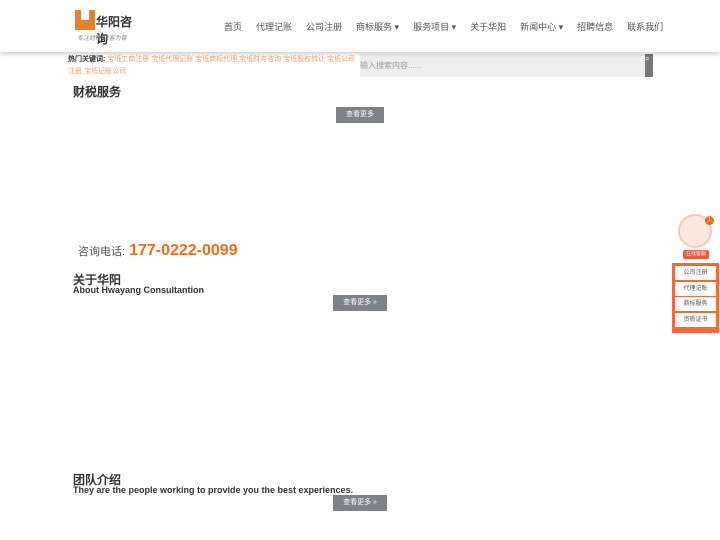 The image size is (720, 540). What do you see at coordinates (434, 26) in the screenshot?
I see `nav-services: 服务项目 ▾` at bounding box center [434, 26].